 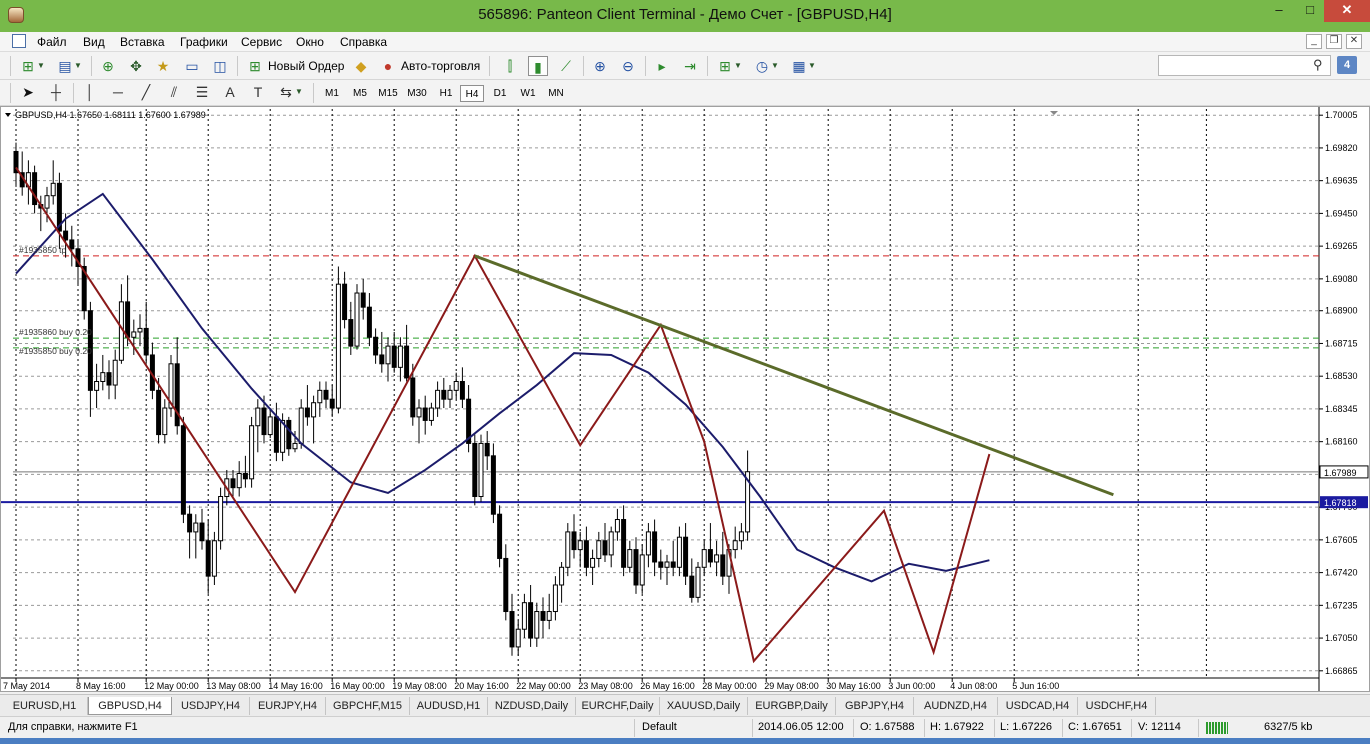 I want to click on zoom-out-icon: ⊖, so click(x=628, y=66).